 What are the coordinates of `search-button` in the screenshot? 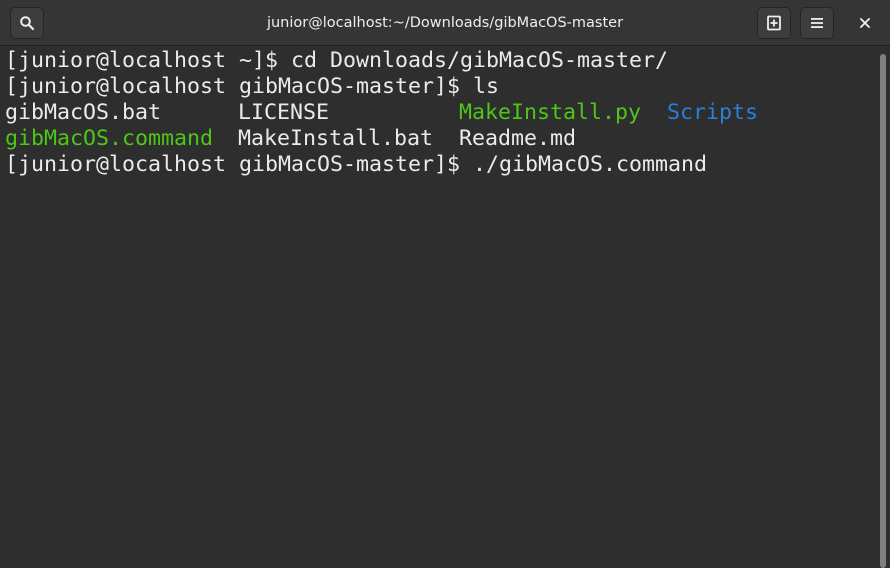 It's located at (27, 23).